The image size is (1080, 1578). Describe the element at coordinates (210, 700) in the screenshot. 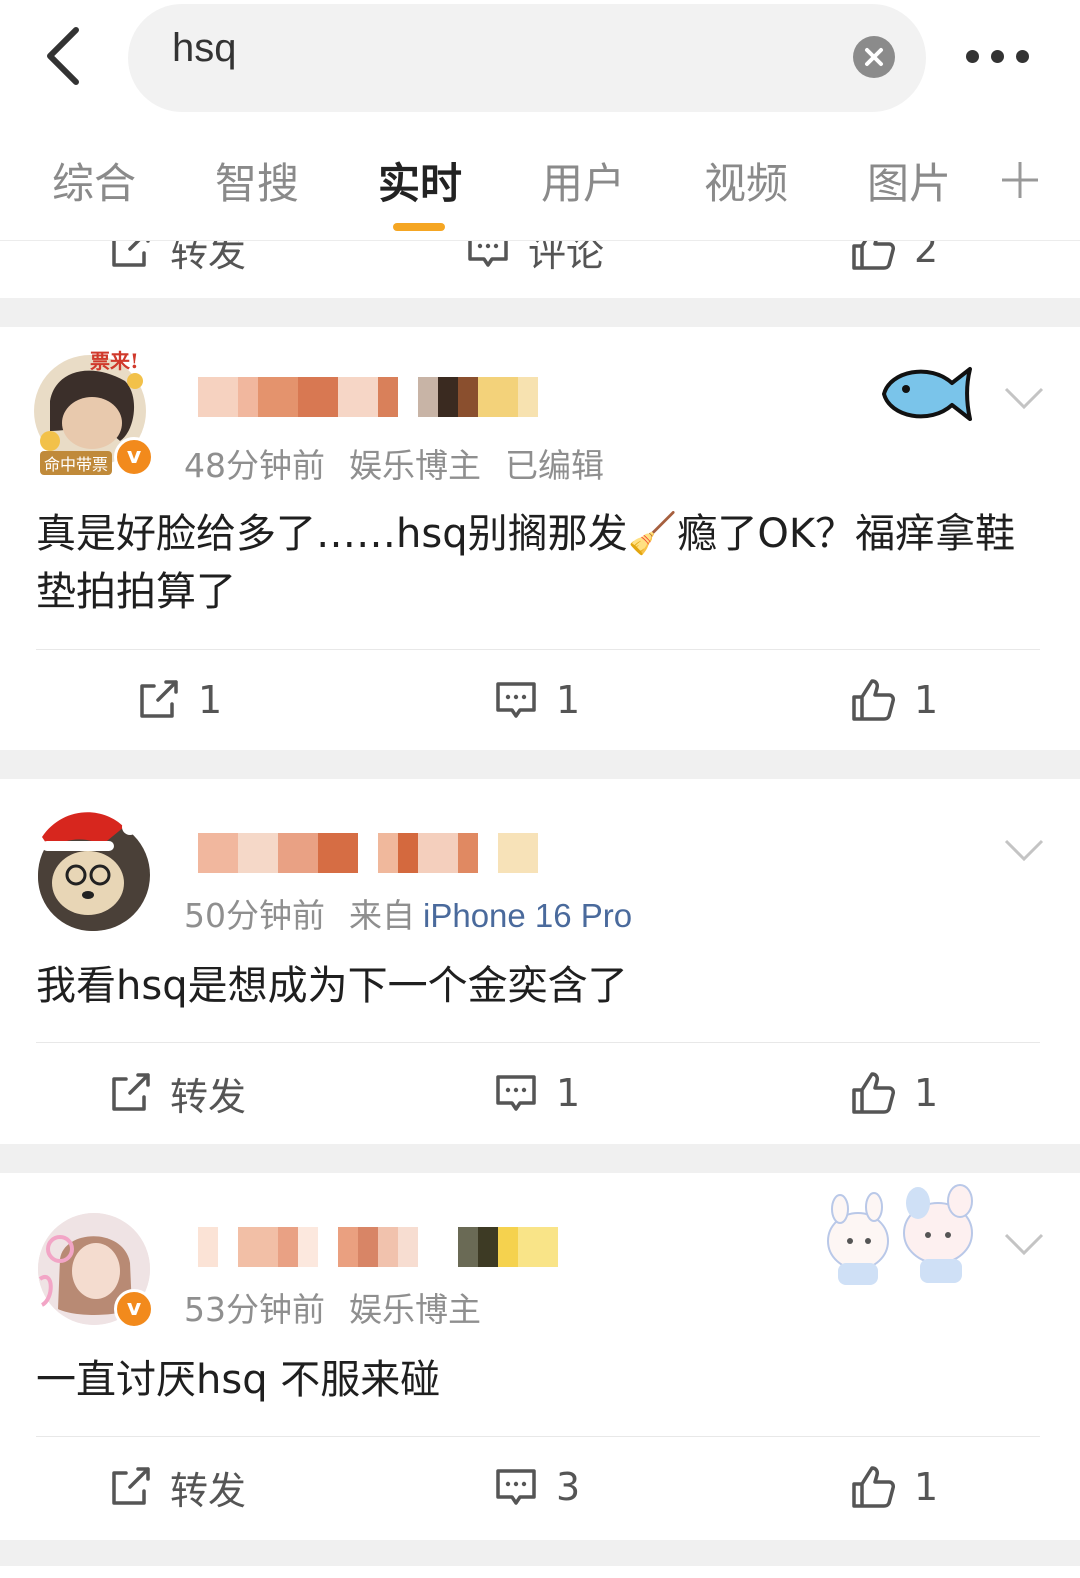

I see `repost-count: 1` at that location.